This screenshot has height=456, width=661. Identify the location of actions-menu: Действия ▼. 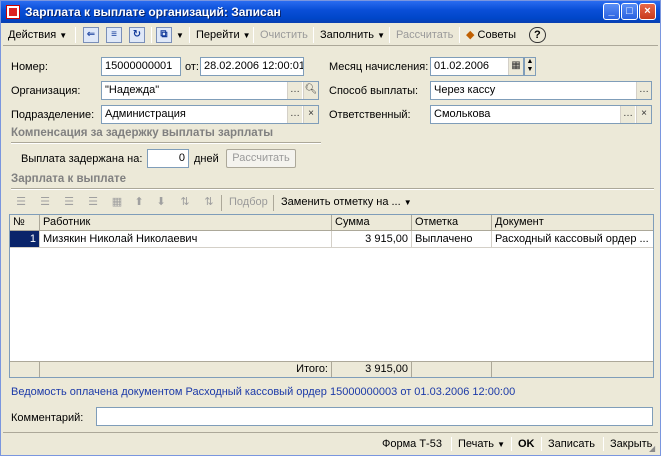
(37, 35).